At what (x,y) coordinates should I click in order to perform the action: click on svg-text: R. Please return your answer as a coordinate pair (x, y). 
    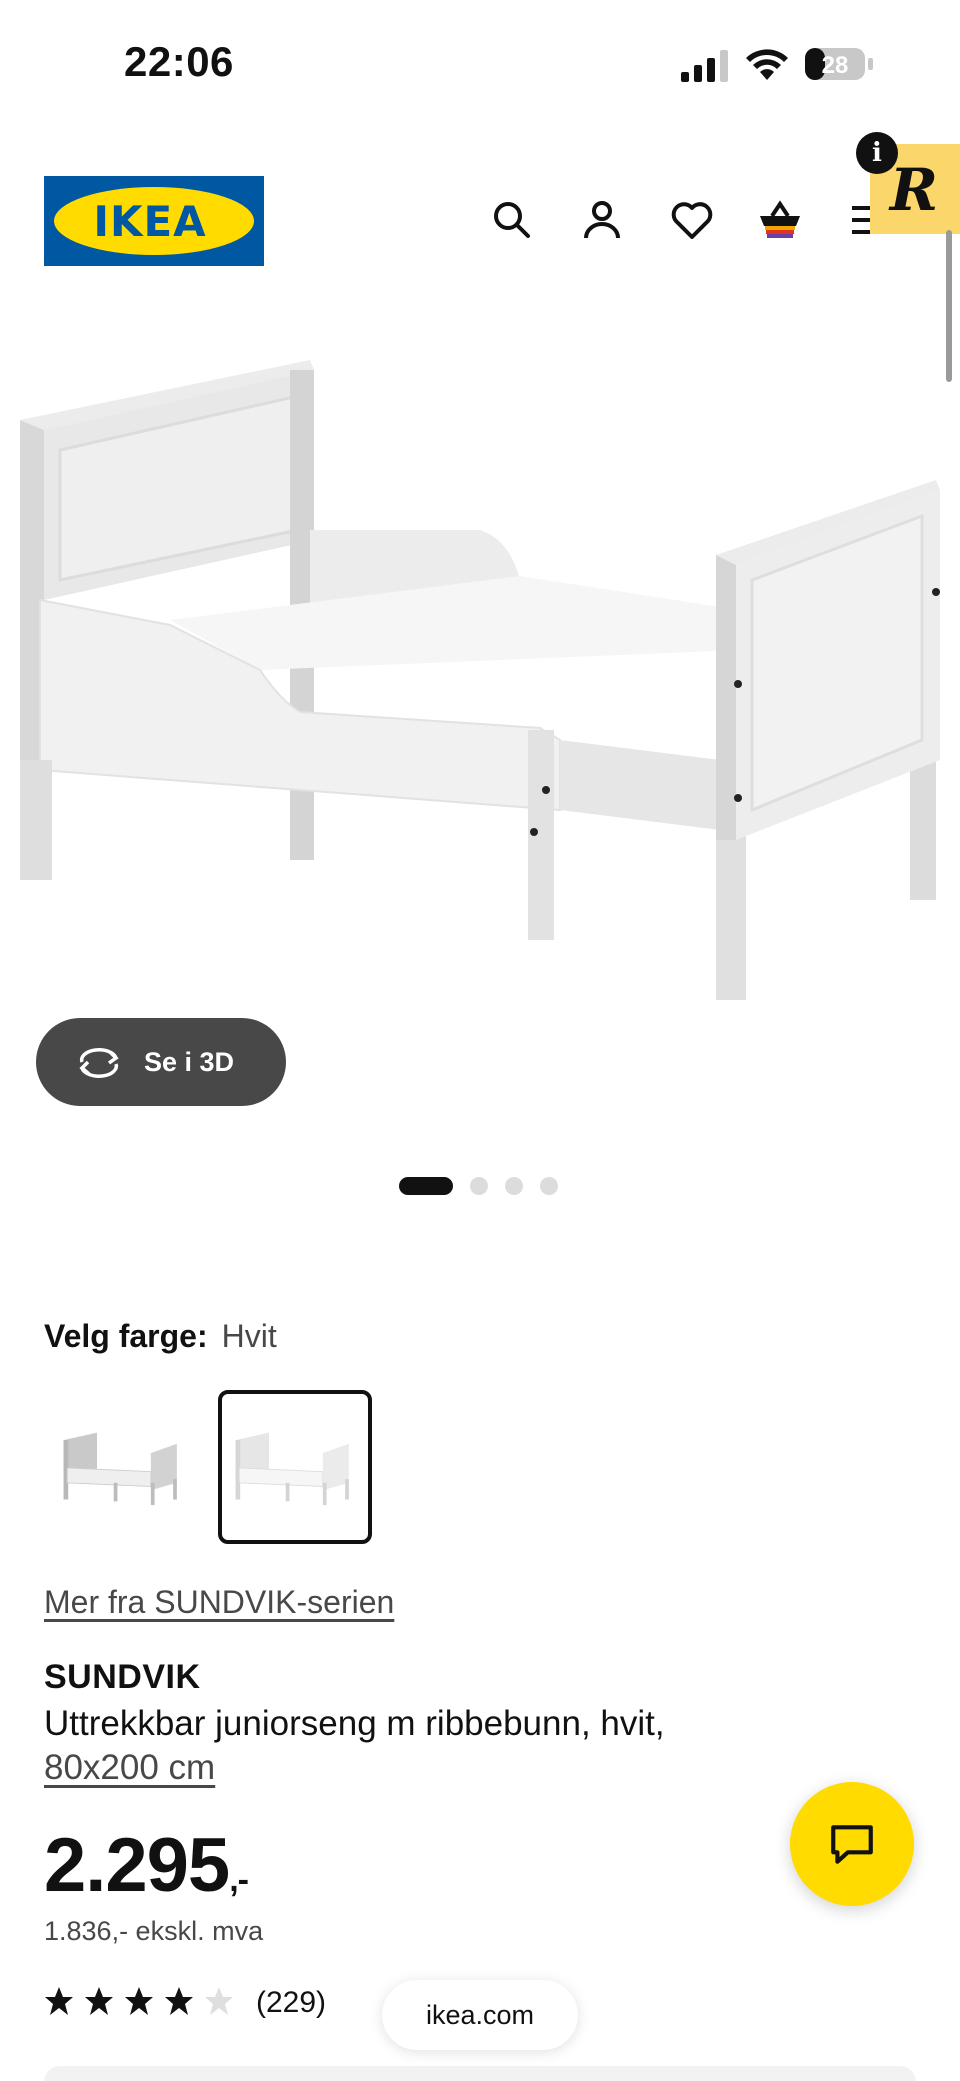
    Looking at the image, I should click on (913, 190).